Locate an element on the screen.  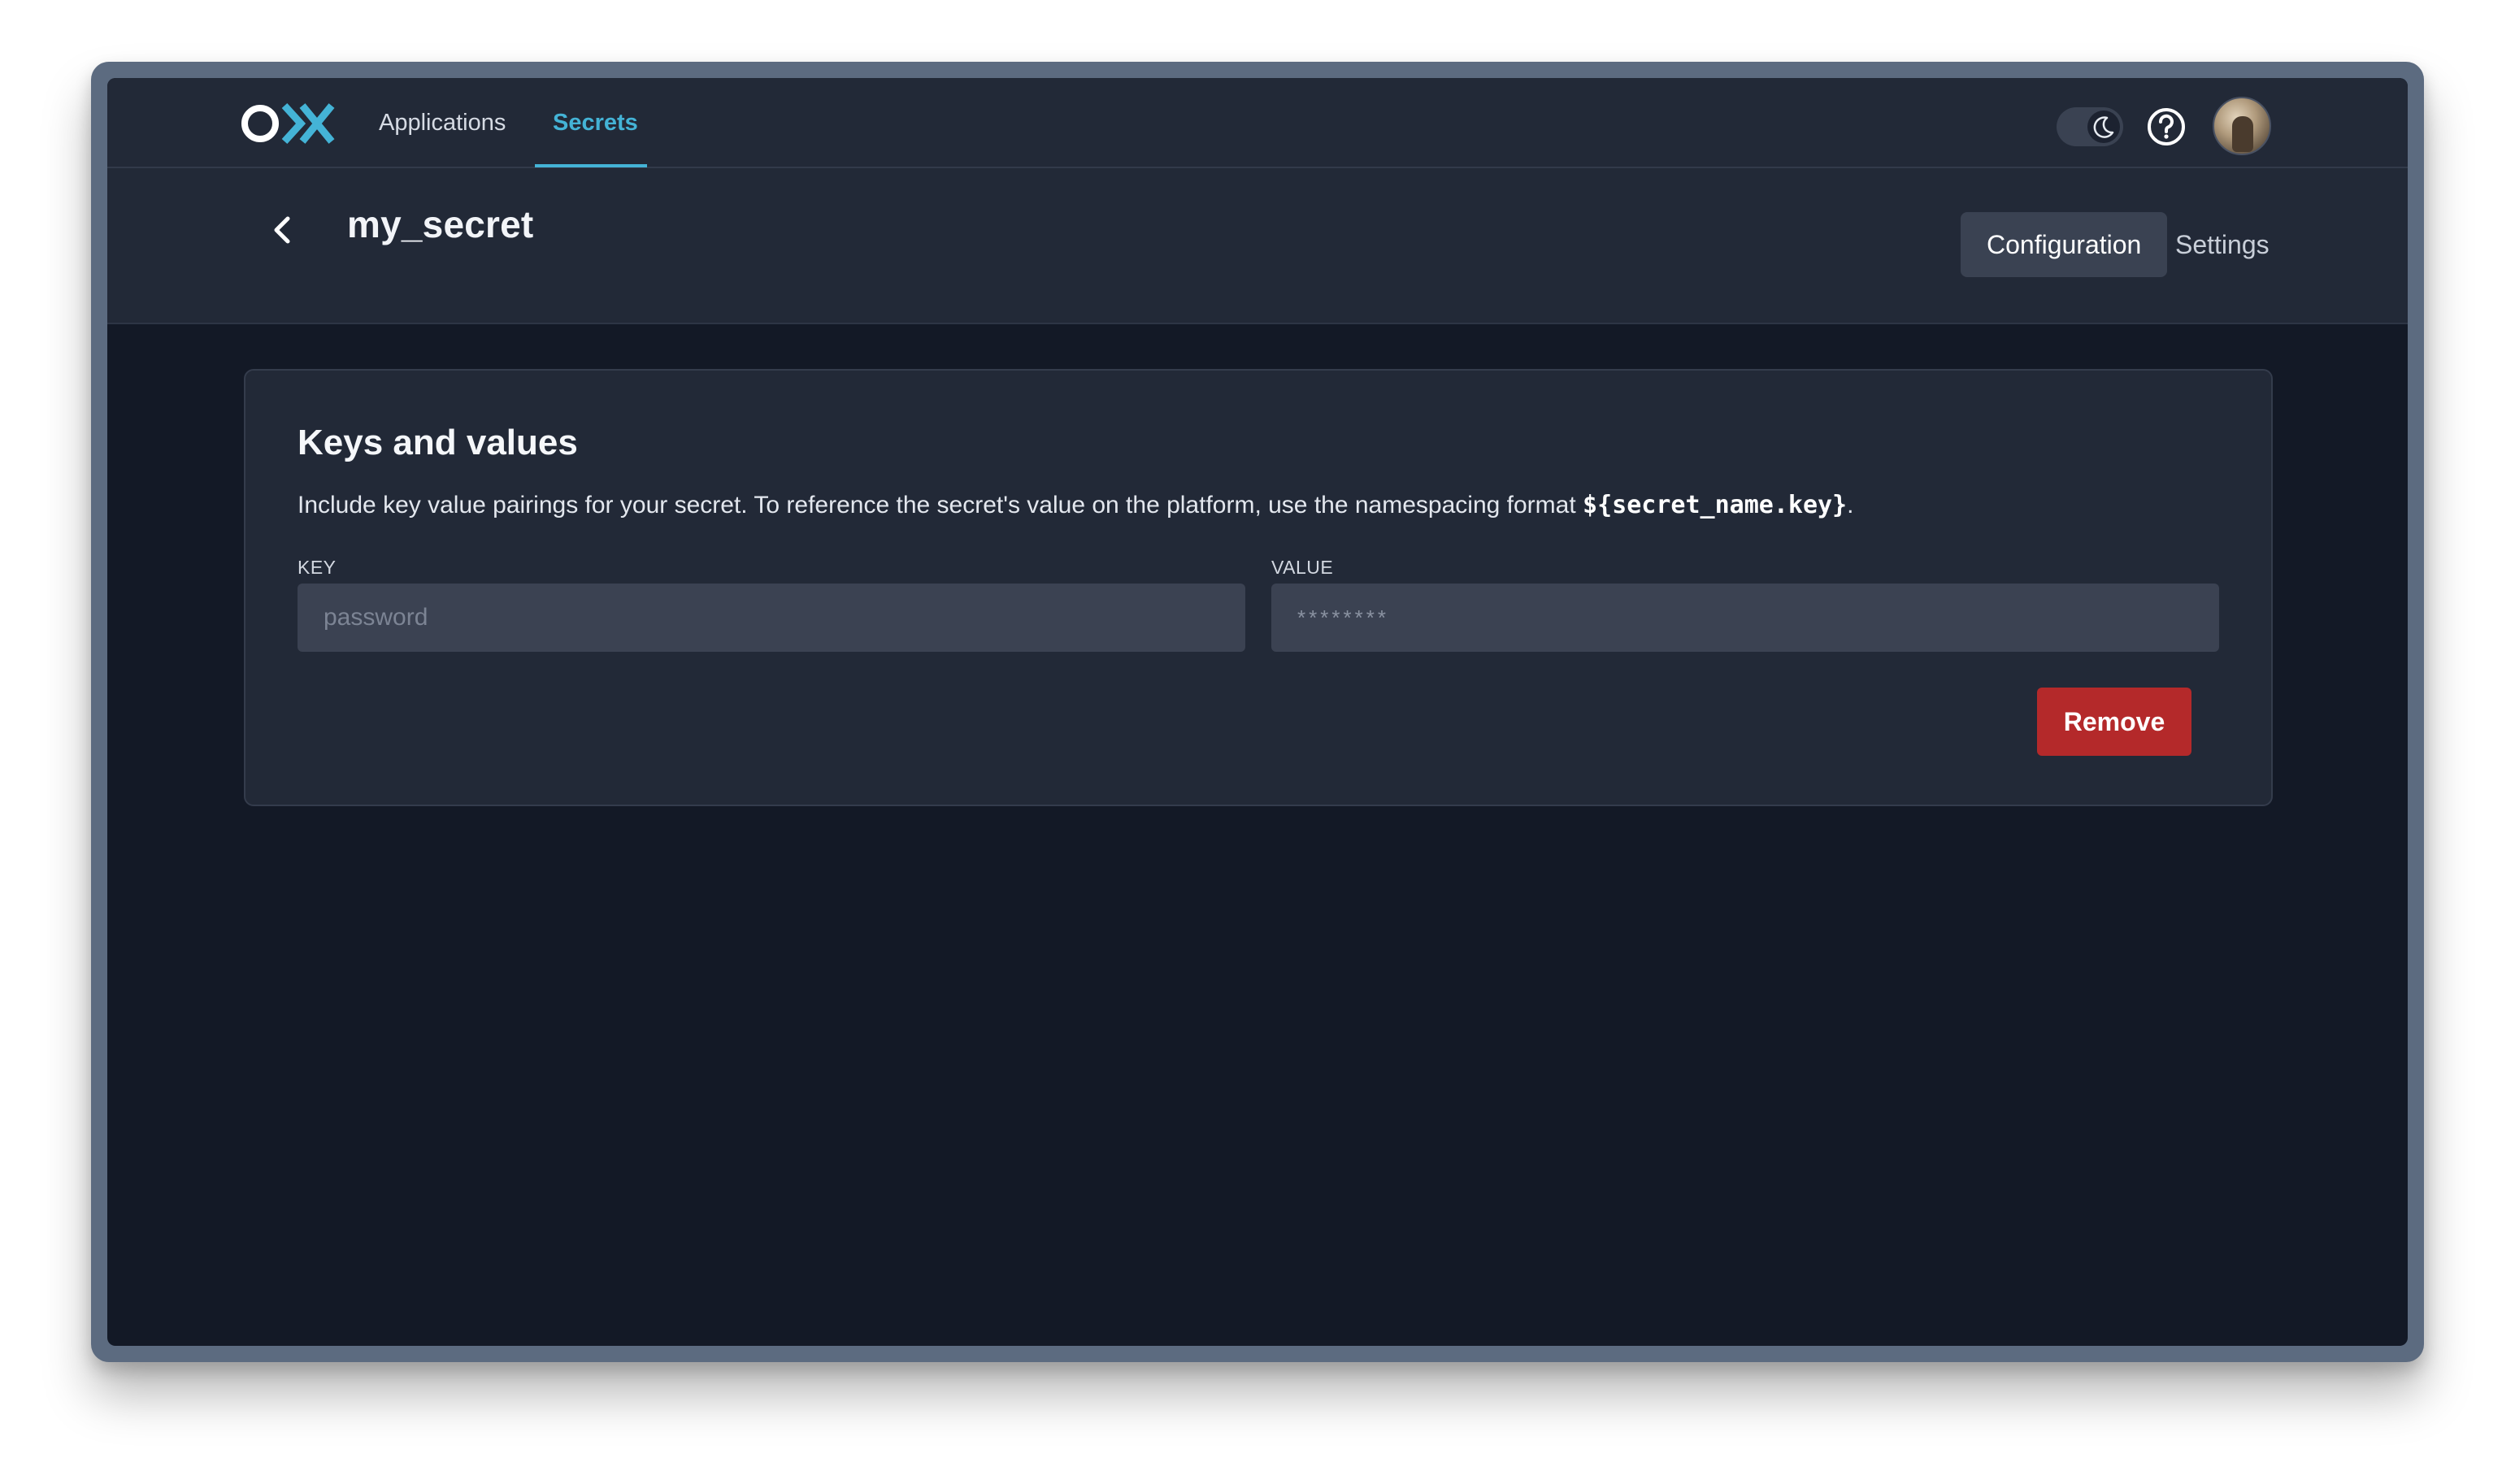
description-end: . is located at coordinates (1850, 505).